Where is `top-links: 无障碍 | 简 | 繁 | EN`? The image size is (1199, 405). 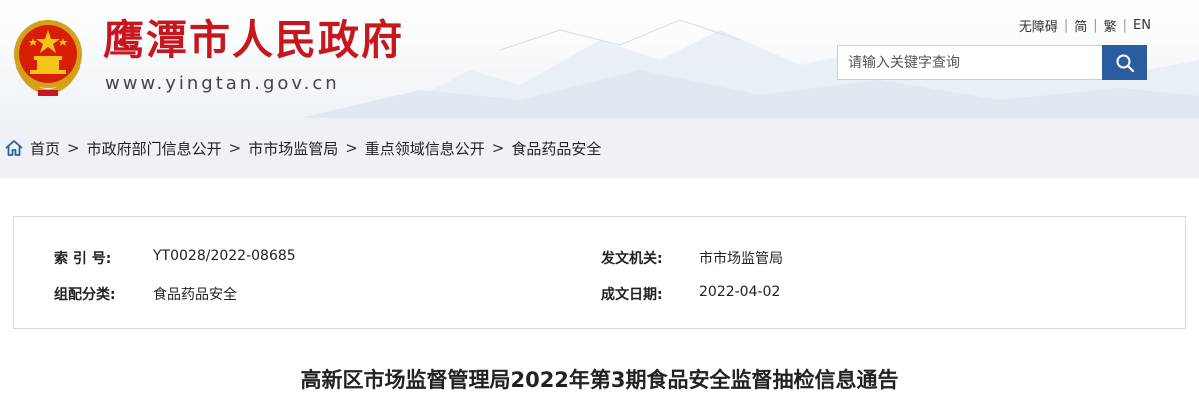 top-links: 无障碍 | 简 | 繁 | EN is located at coordinates (1085, 25).